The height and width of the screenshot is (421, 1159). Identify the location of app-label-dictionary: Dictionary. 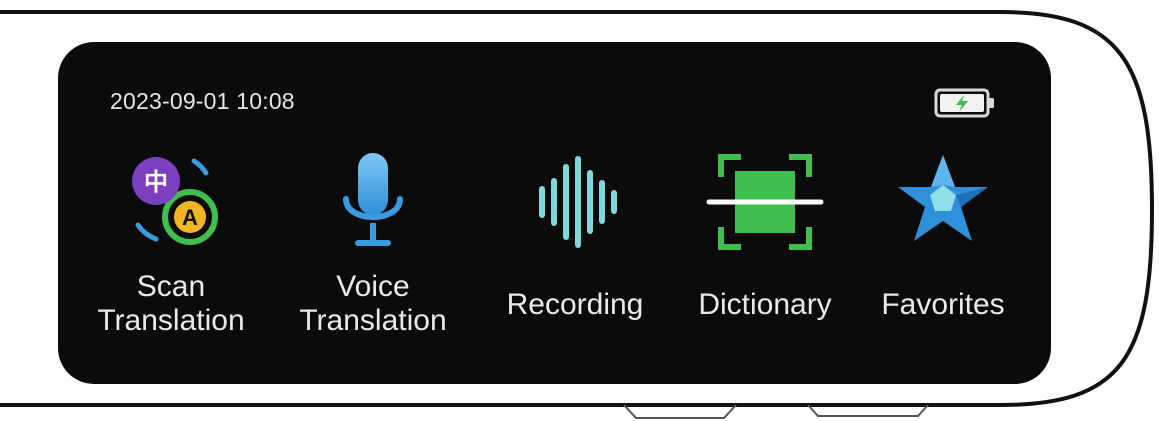
(765, 304).